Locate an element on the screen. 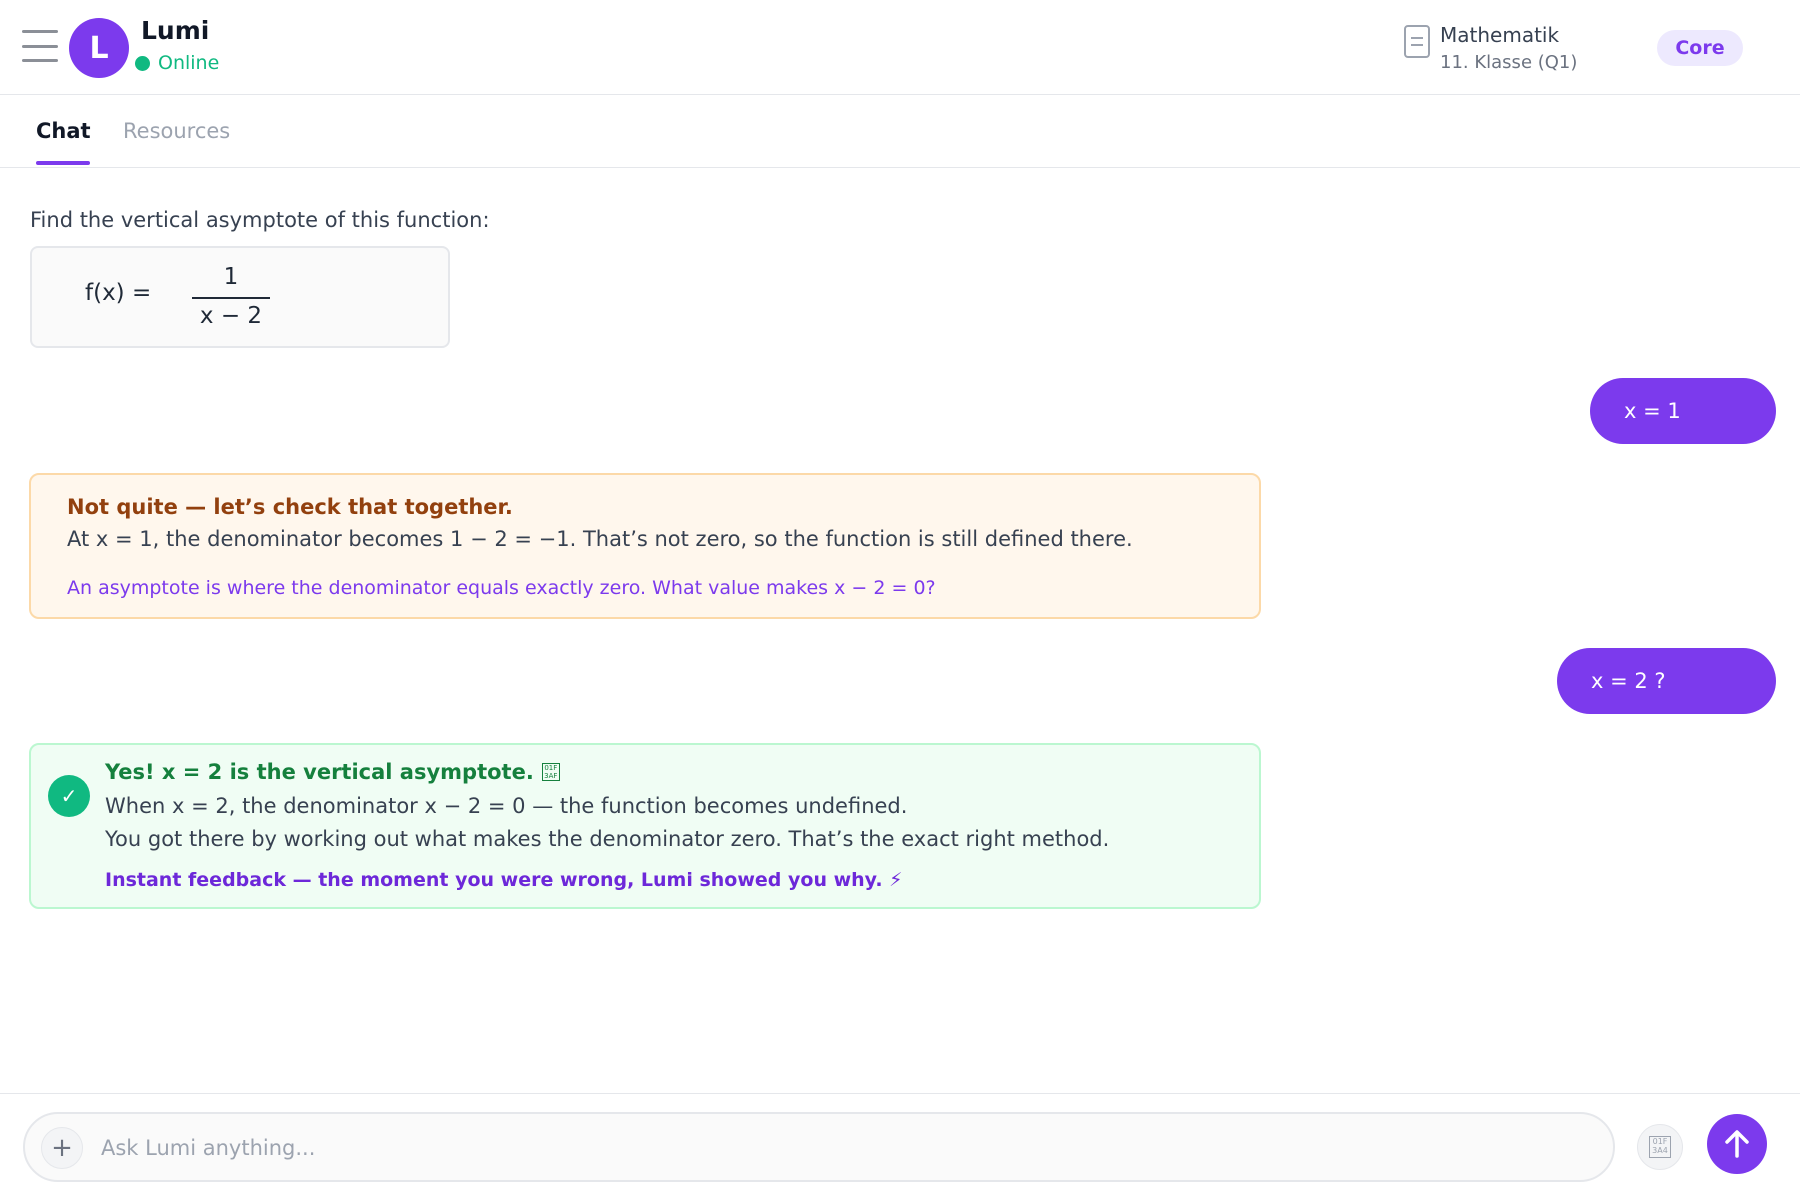 This screenshot has width=1800, height=1200. formula-card: f(x) = 1 x − 2 is located at coordinates (240, 297).